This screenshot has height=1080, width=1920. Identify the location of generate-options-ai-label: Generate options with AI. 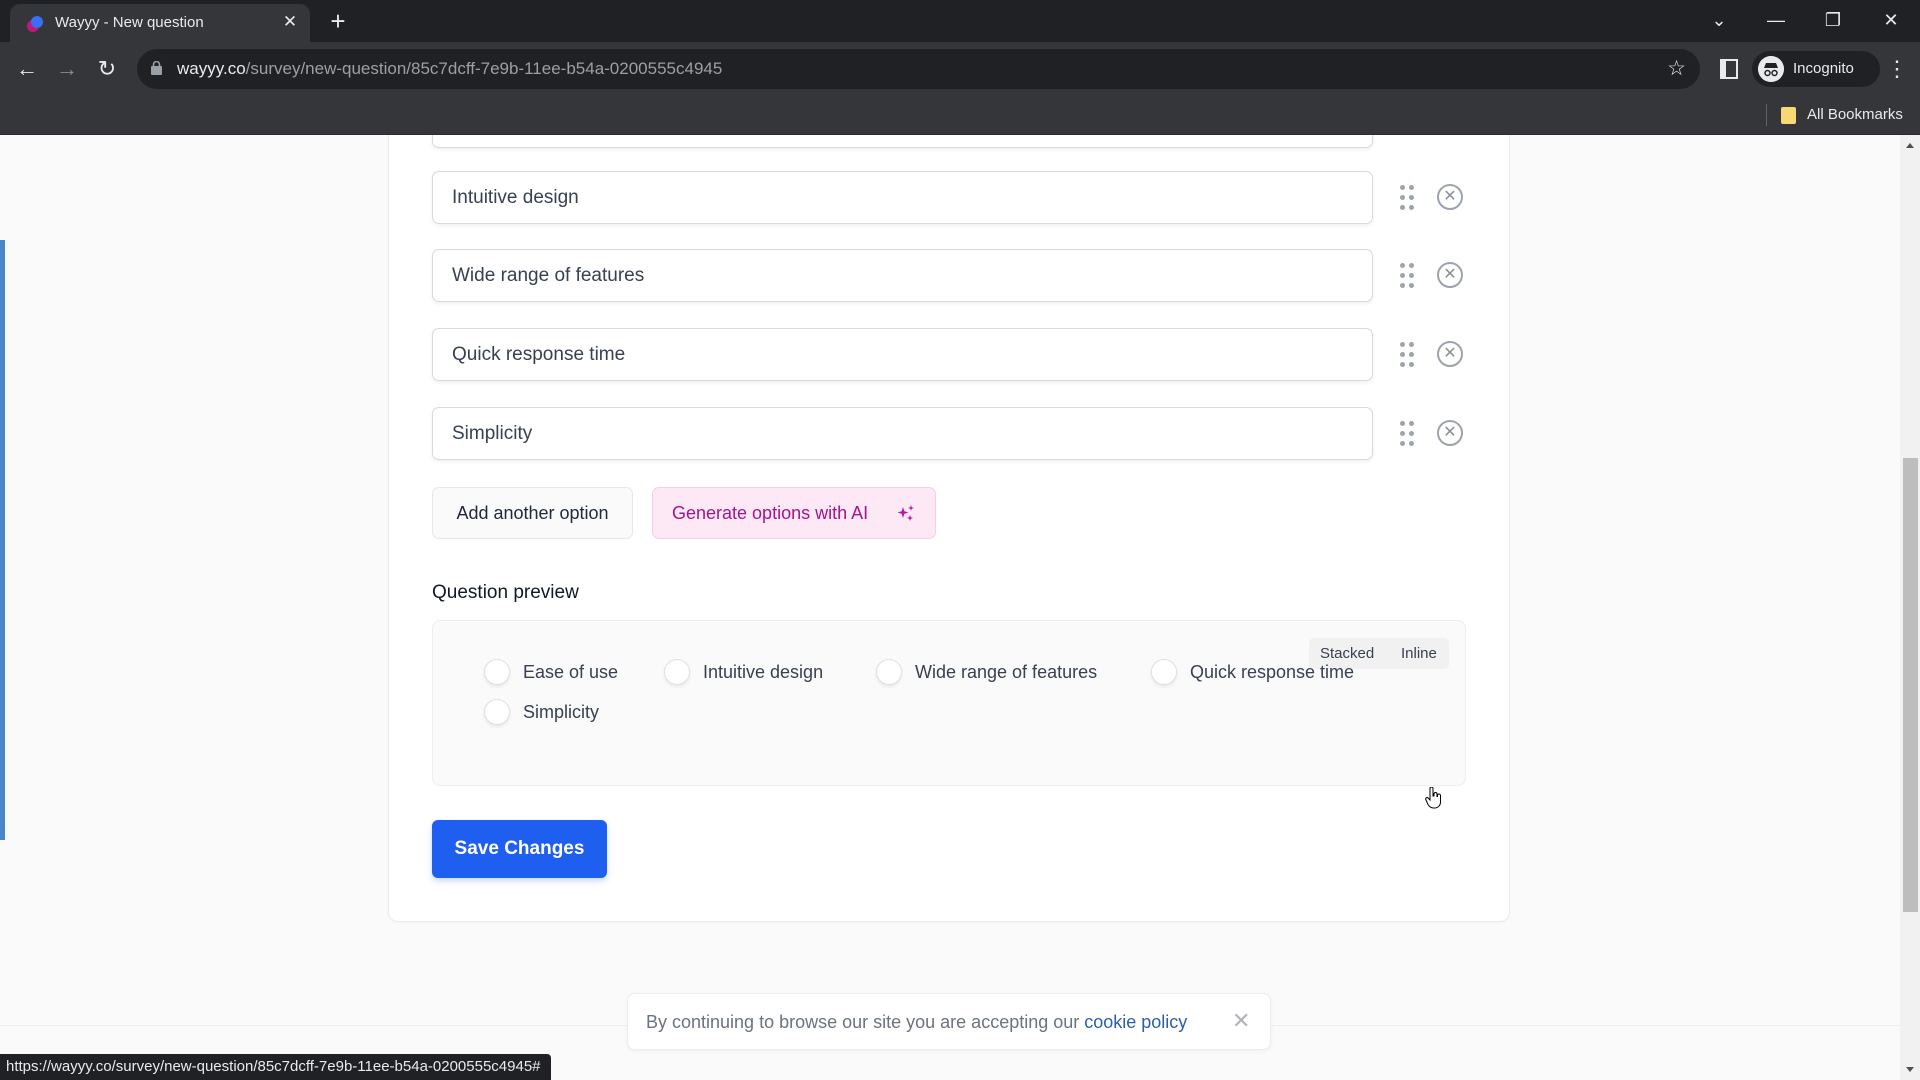
(770, 513).